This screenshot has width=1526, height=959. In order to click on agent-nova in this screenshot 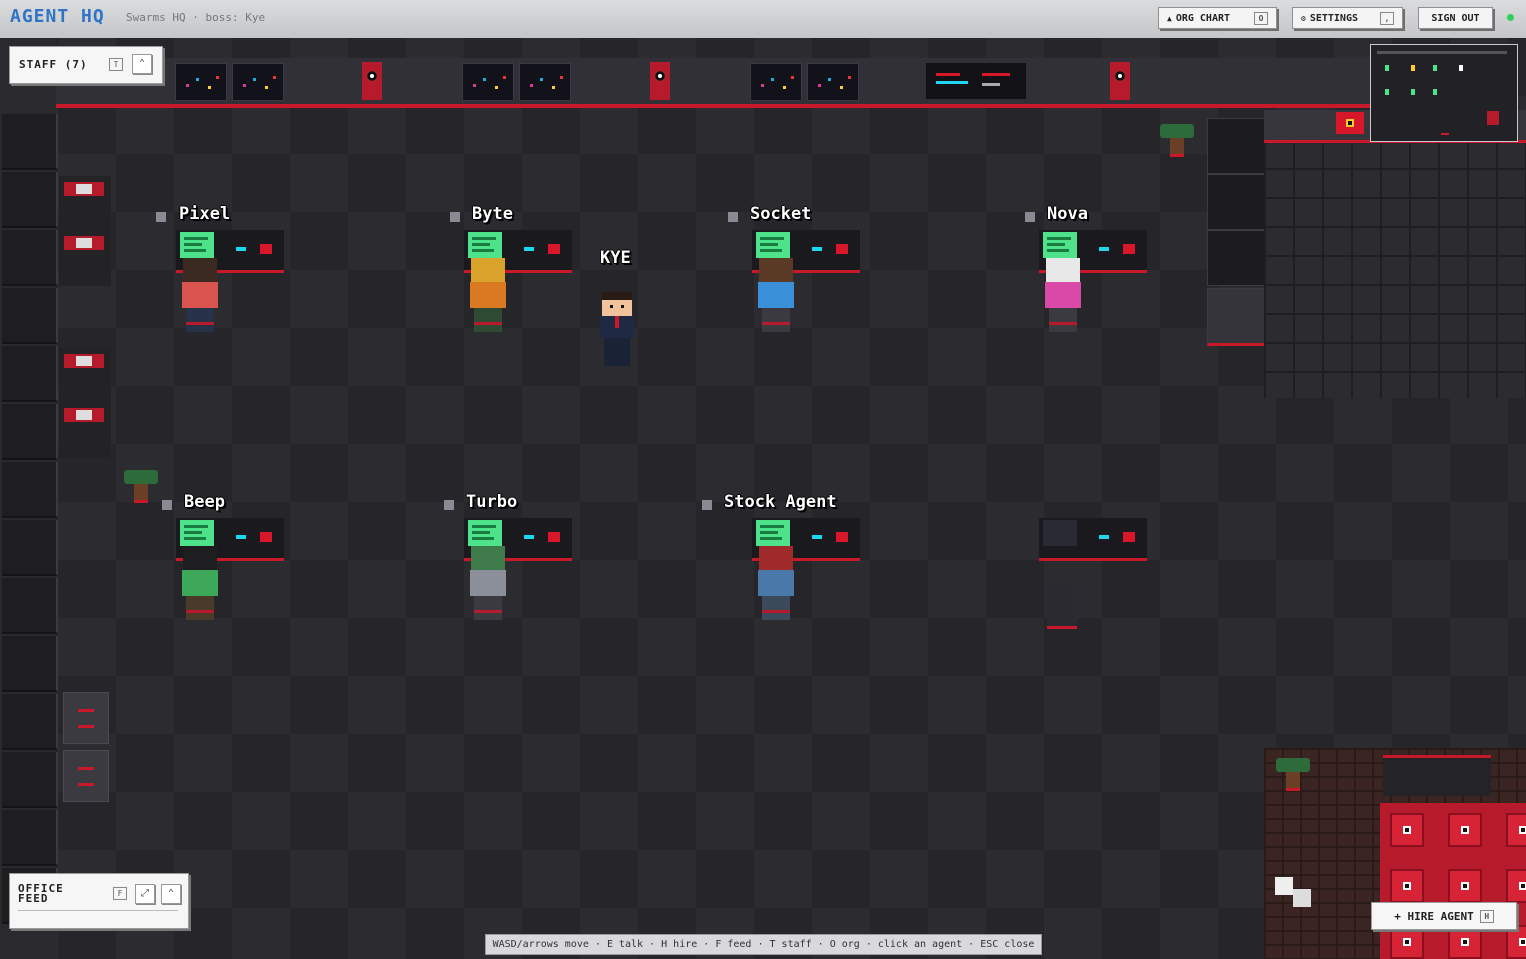, I will do `click(1063, 300)`.